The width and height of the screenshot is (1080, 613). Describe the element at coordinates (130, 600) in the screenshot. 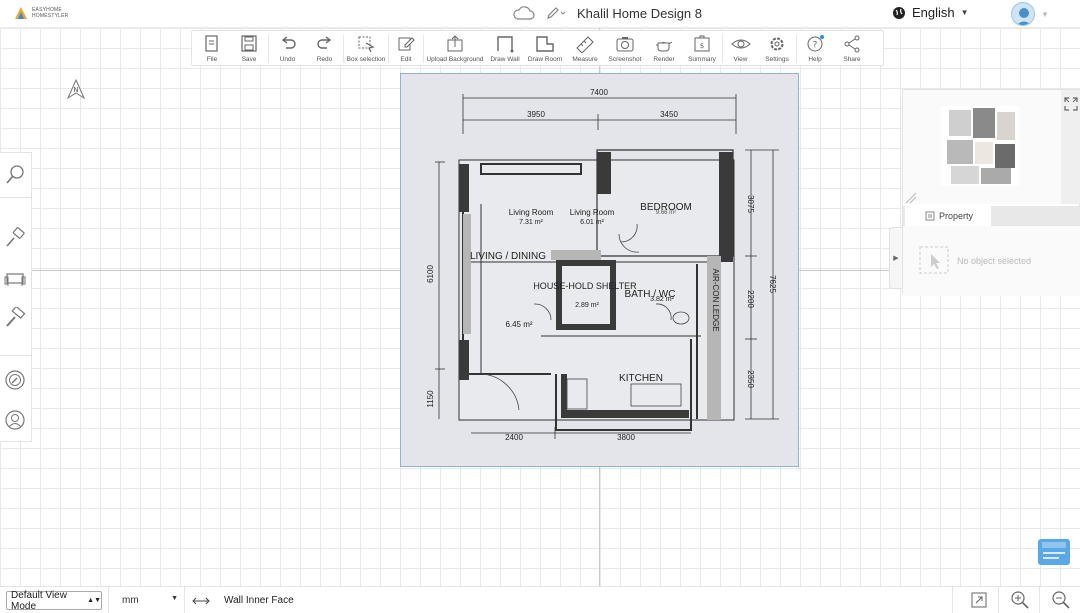

I see `unit-label: mm` at that location.